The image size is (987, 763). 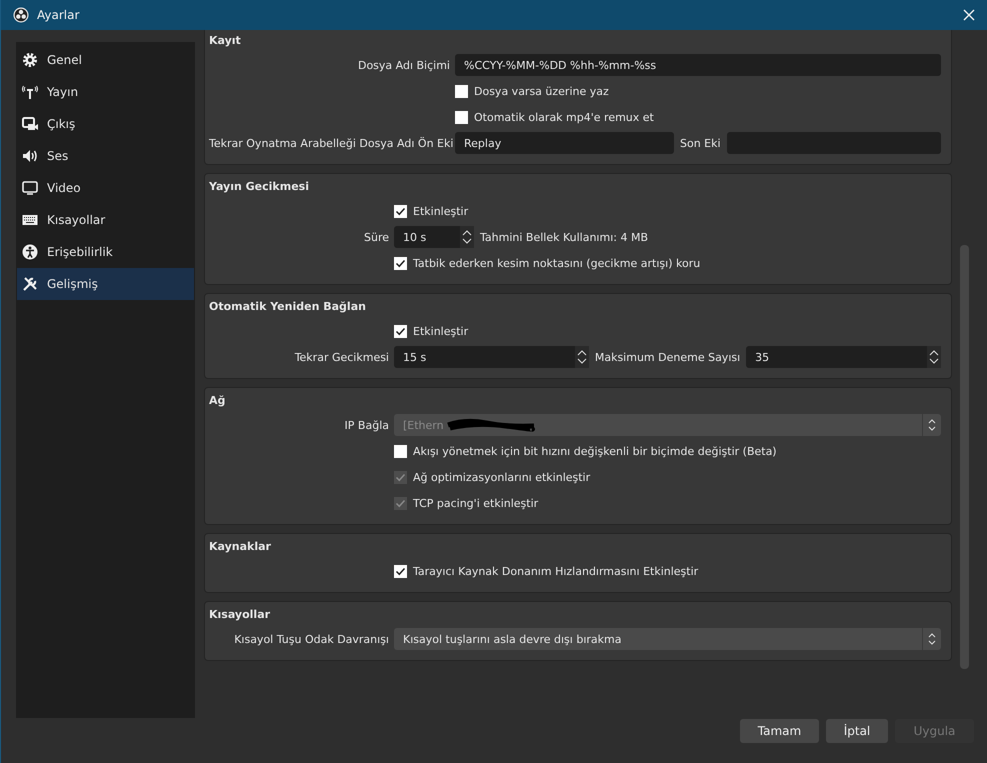 I want to click on sidebar-item: Çıkış, so click(x=105, y=124).